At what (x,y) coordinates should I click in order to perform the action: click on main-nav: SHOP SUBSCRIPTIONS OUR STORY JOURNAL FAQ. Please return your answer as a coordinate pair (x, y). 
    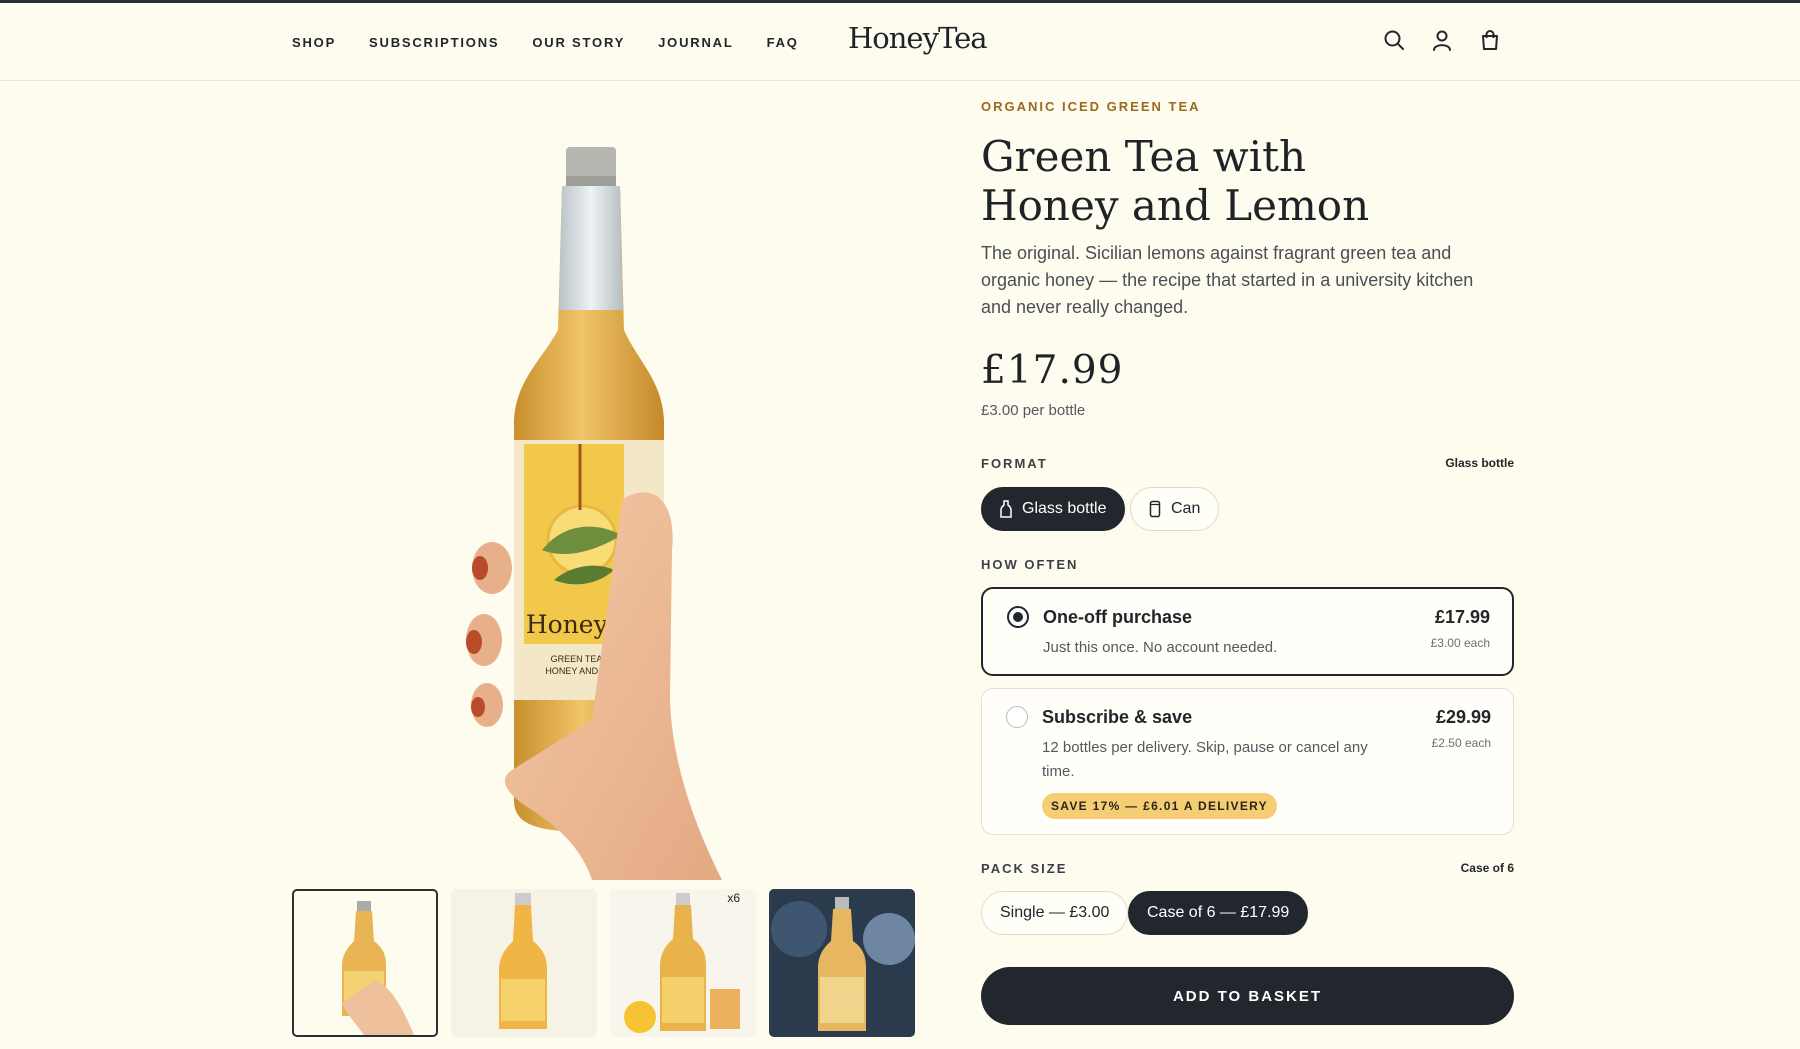
    Looking at the image, I should click on (545, 42).